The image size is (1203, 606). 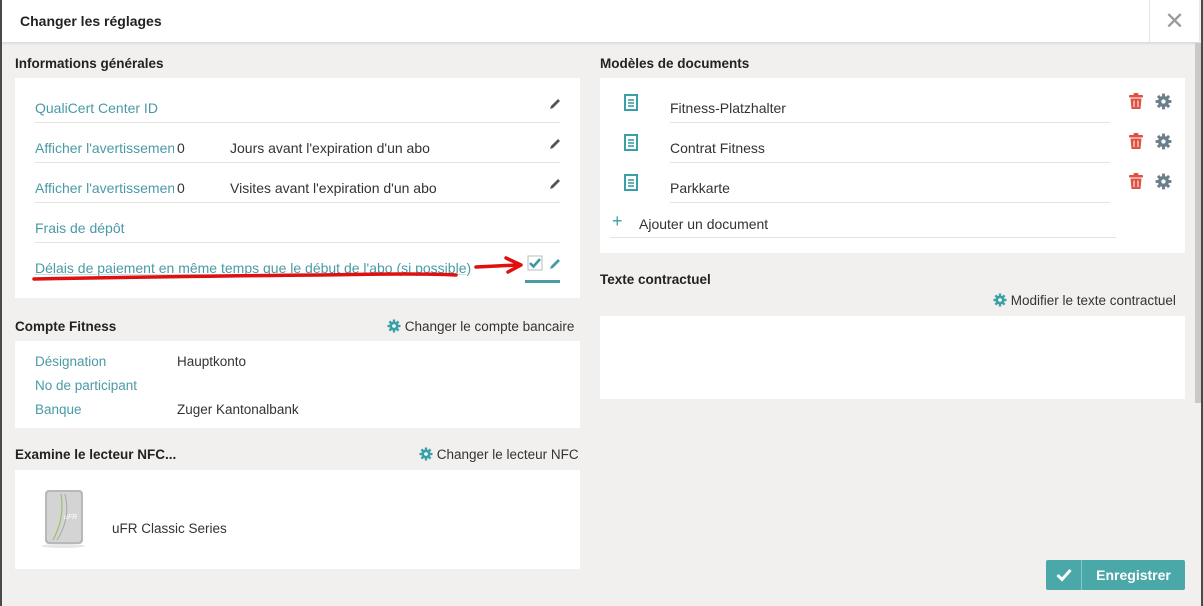 What do you see at coordinates (890, 109) in the screenshot?
I see `document-name: Fitness-Platzhalter` at bounding box center [890, 109].